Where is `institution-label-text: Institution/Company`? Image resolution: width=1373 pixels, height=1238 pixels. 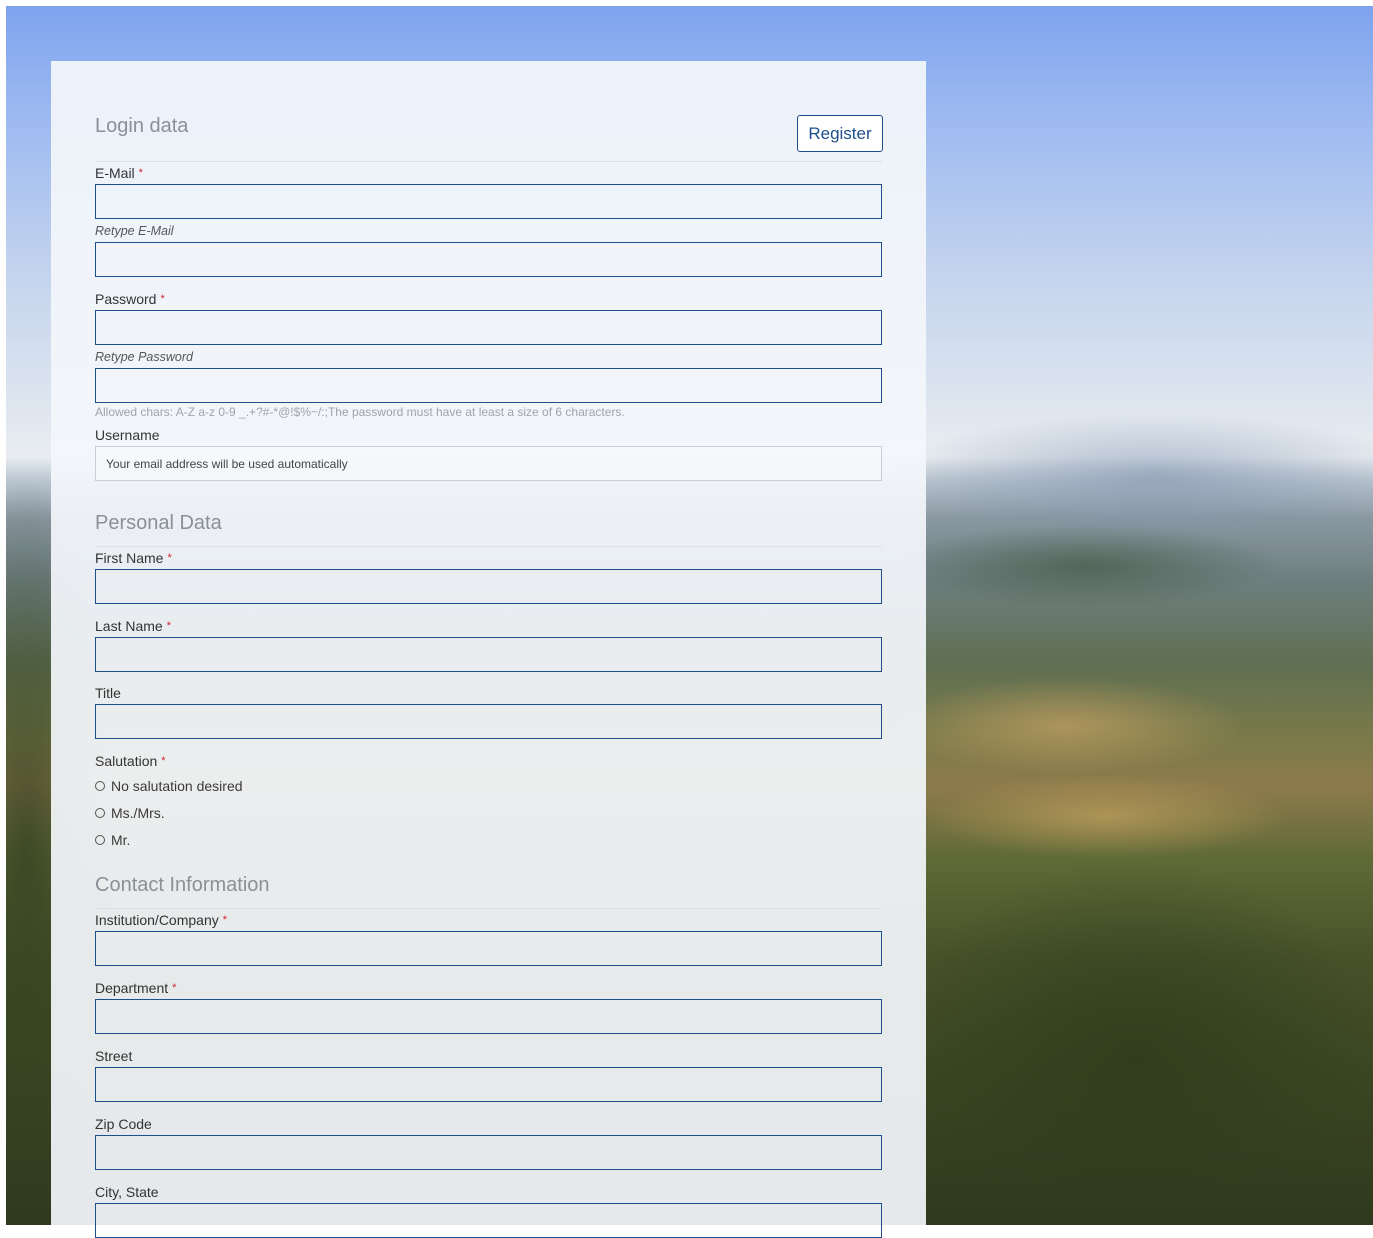 institution-label-text: Institution/Company is located at coordinates (157, 920).